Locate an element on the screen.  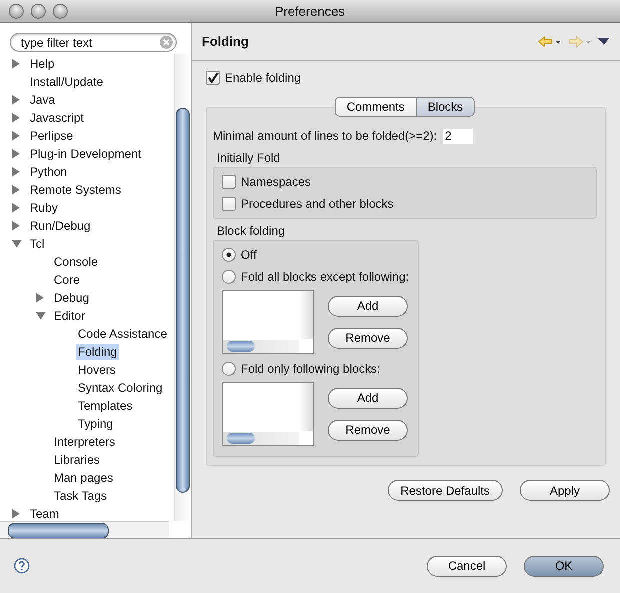
checkbox-label: Namespaces is located at coordinates (276, 182).